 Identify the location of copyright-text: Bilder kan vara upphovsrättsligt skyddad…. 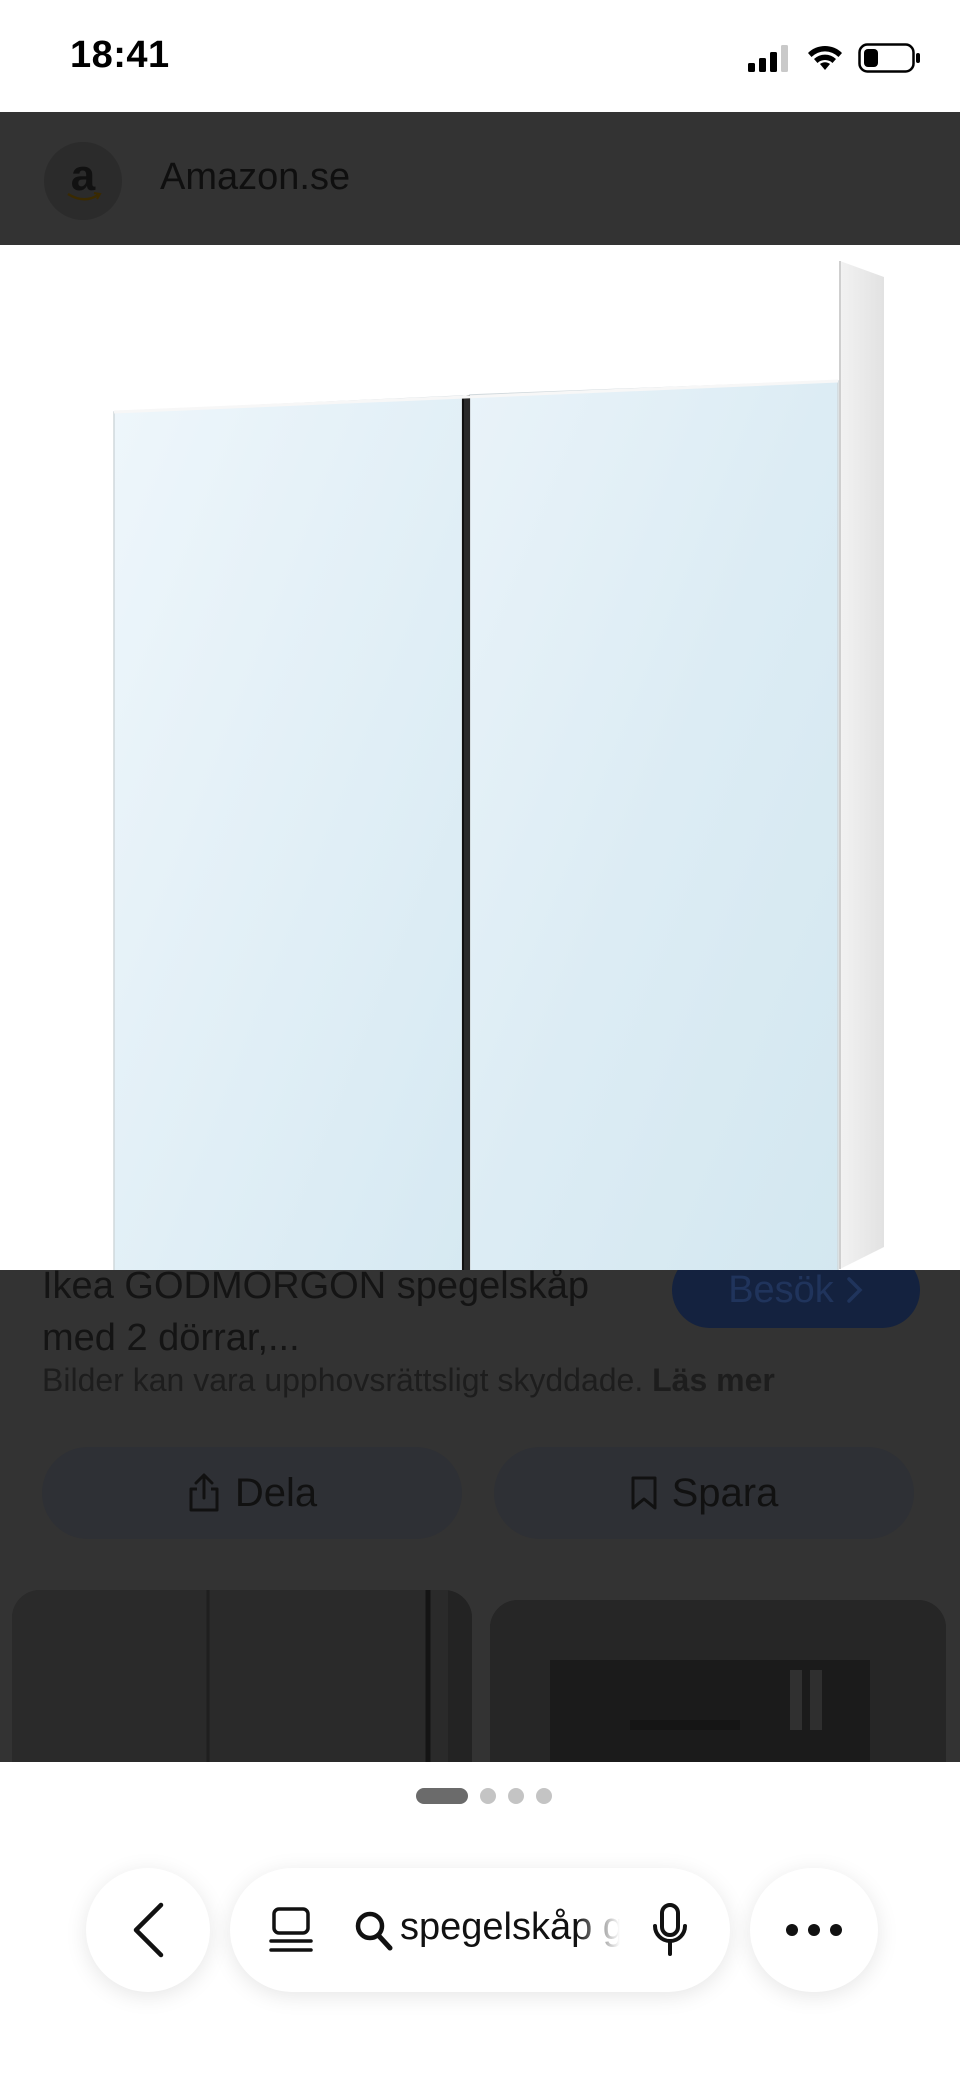
(343, 1380).